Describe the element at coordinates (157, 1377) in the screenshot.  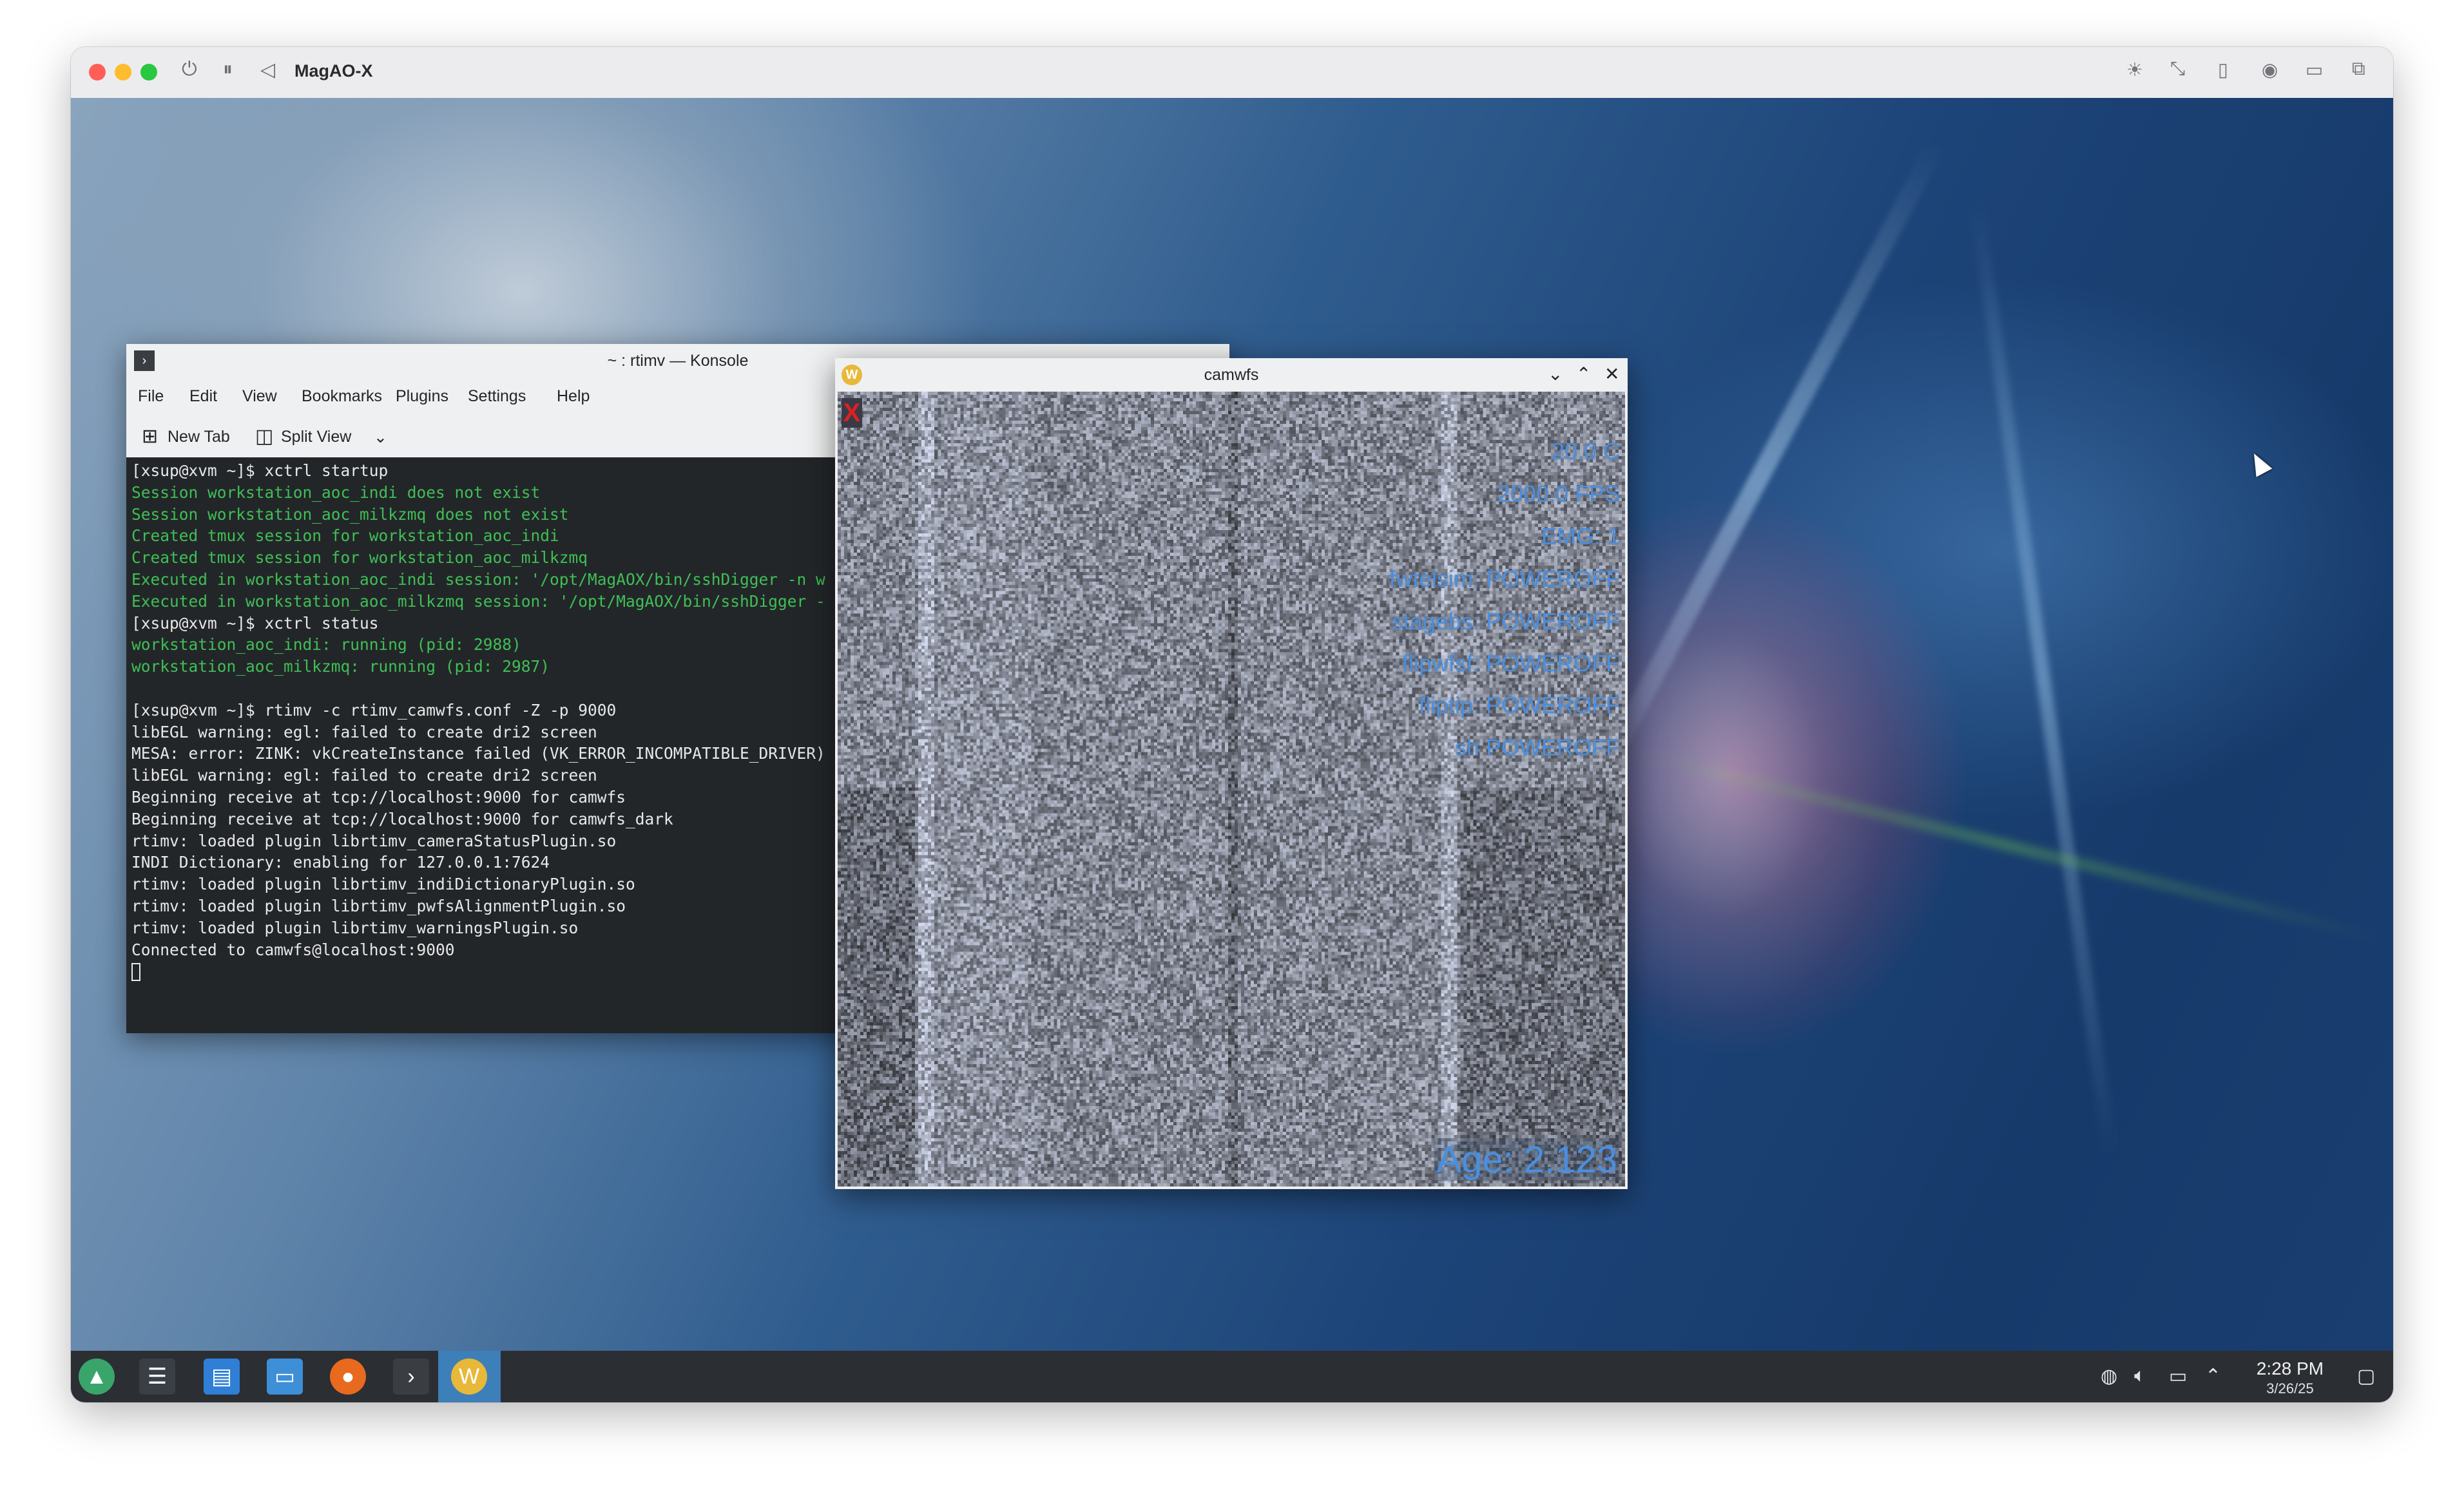
I see `settings-icon: ☰` at that location.